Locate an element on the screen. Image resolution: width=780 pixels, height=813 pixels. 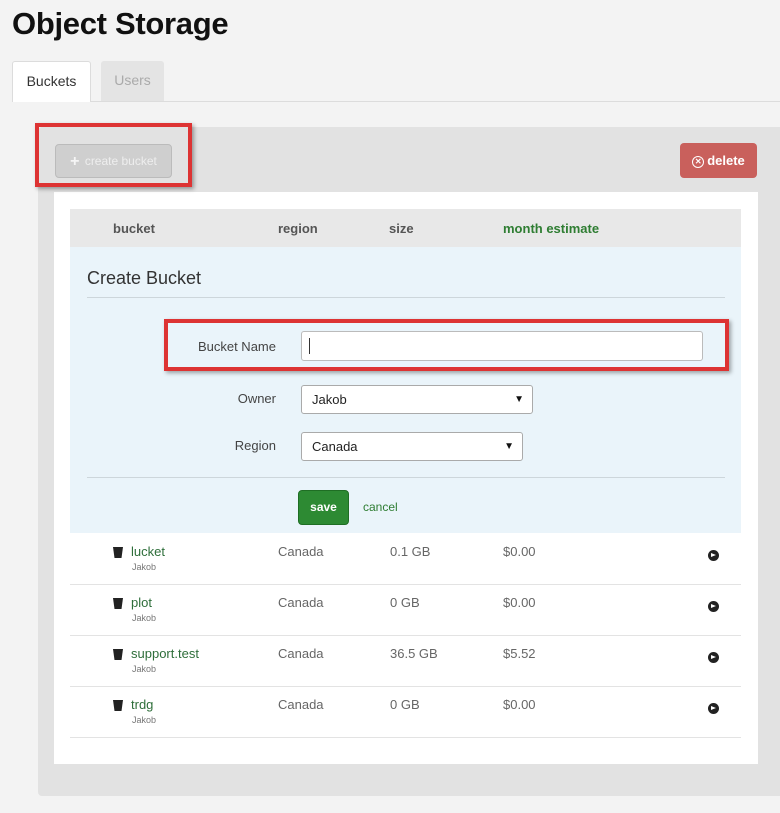
form-divider-bottom is located at coordinates (406, 477).